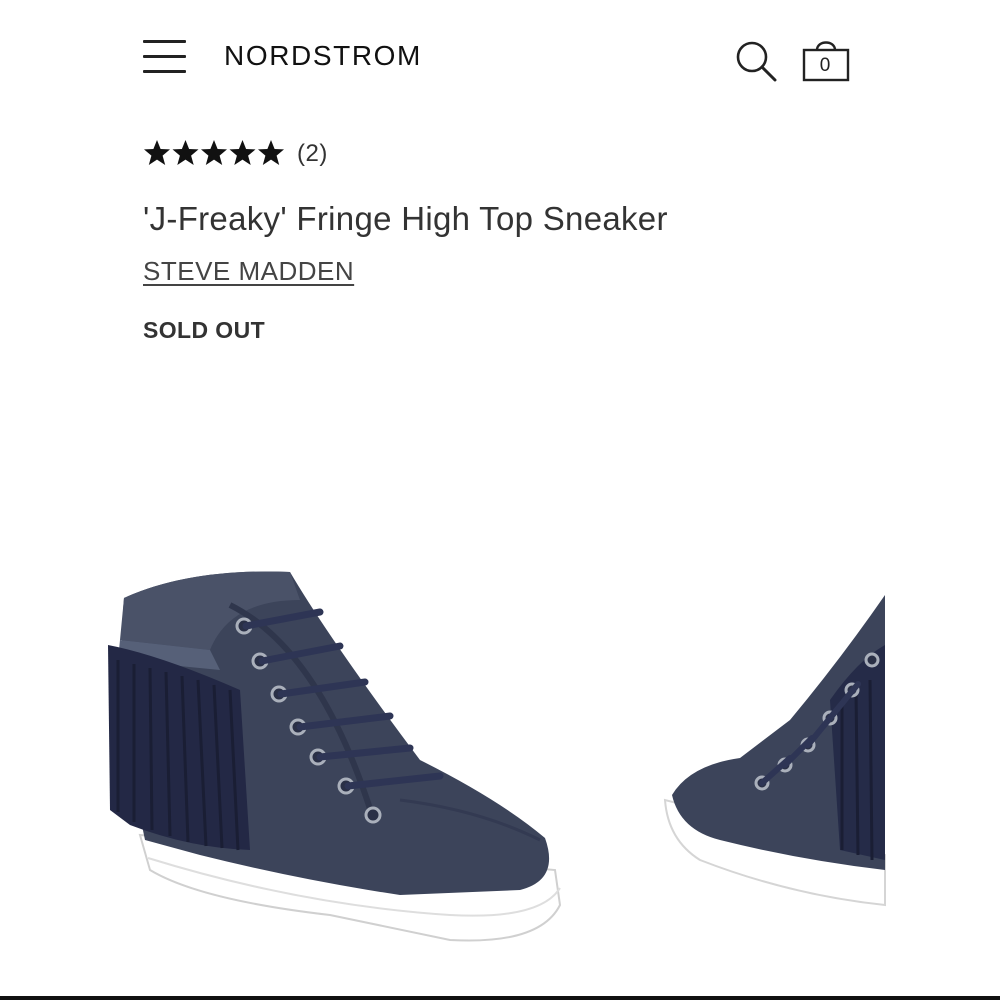 The image size is (1000, 1000). I want to click on product-rating: (2), so click(235, 154).